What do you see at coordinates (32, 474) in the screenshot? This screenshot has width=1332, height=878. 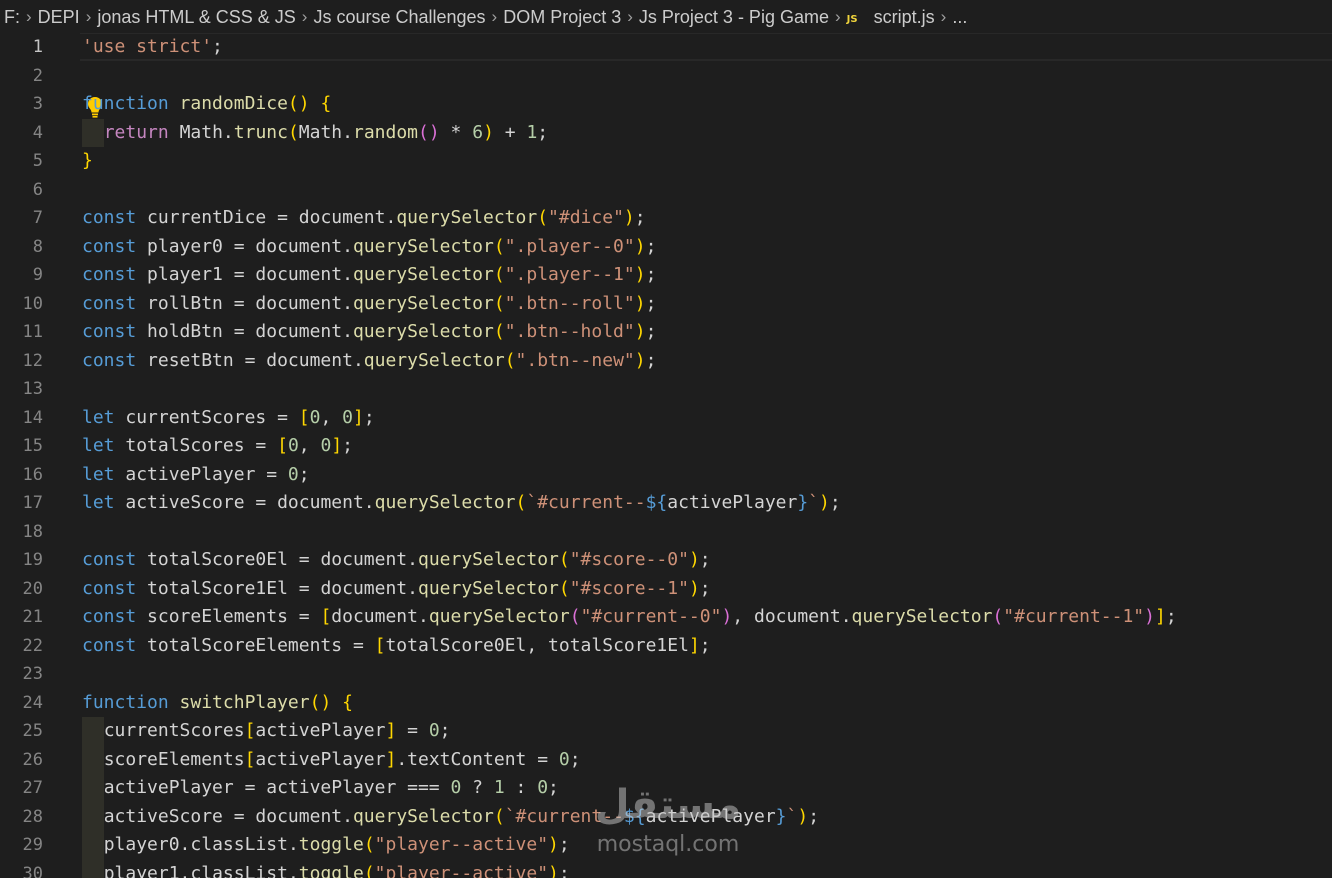 I see `line-number: 16` at bounding box center [32, 474].